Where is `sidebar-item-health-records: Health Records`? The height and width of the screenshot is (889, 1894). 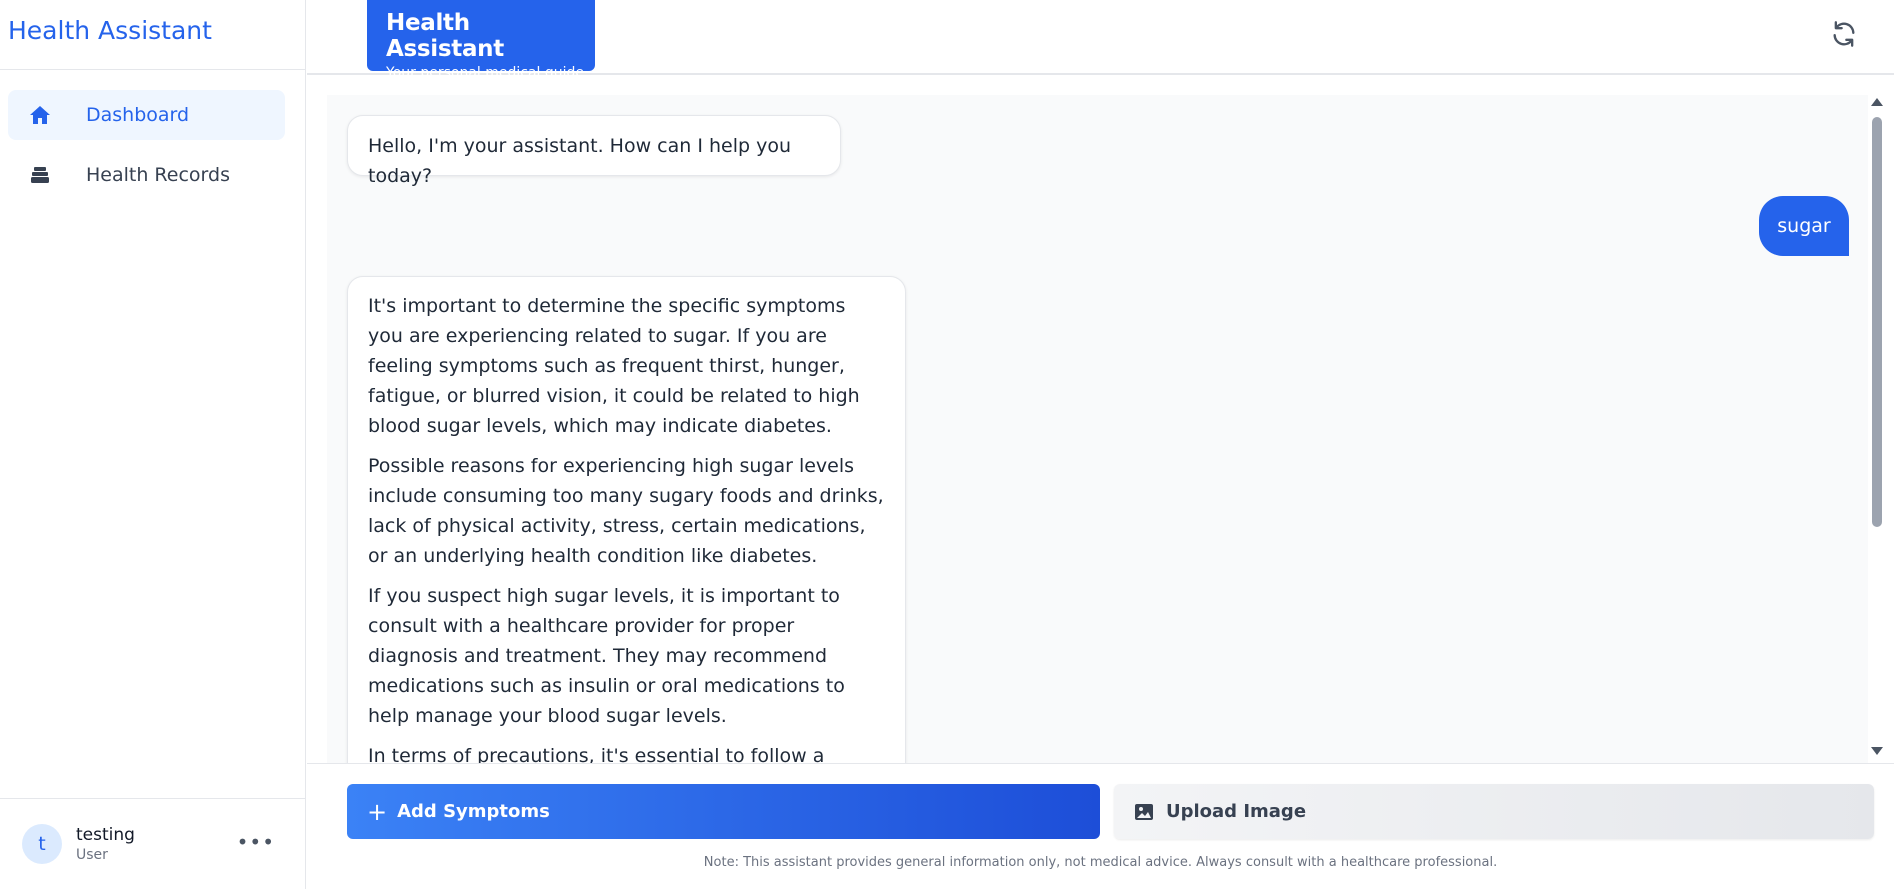 sidebar-item-health-records: Health Records is located at coordinates (146, 175).